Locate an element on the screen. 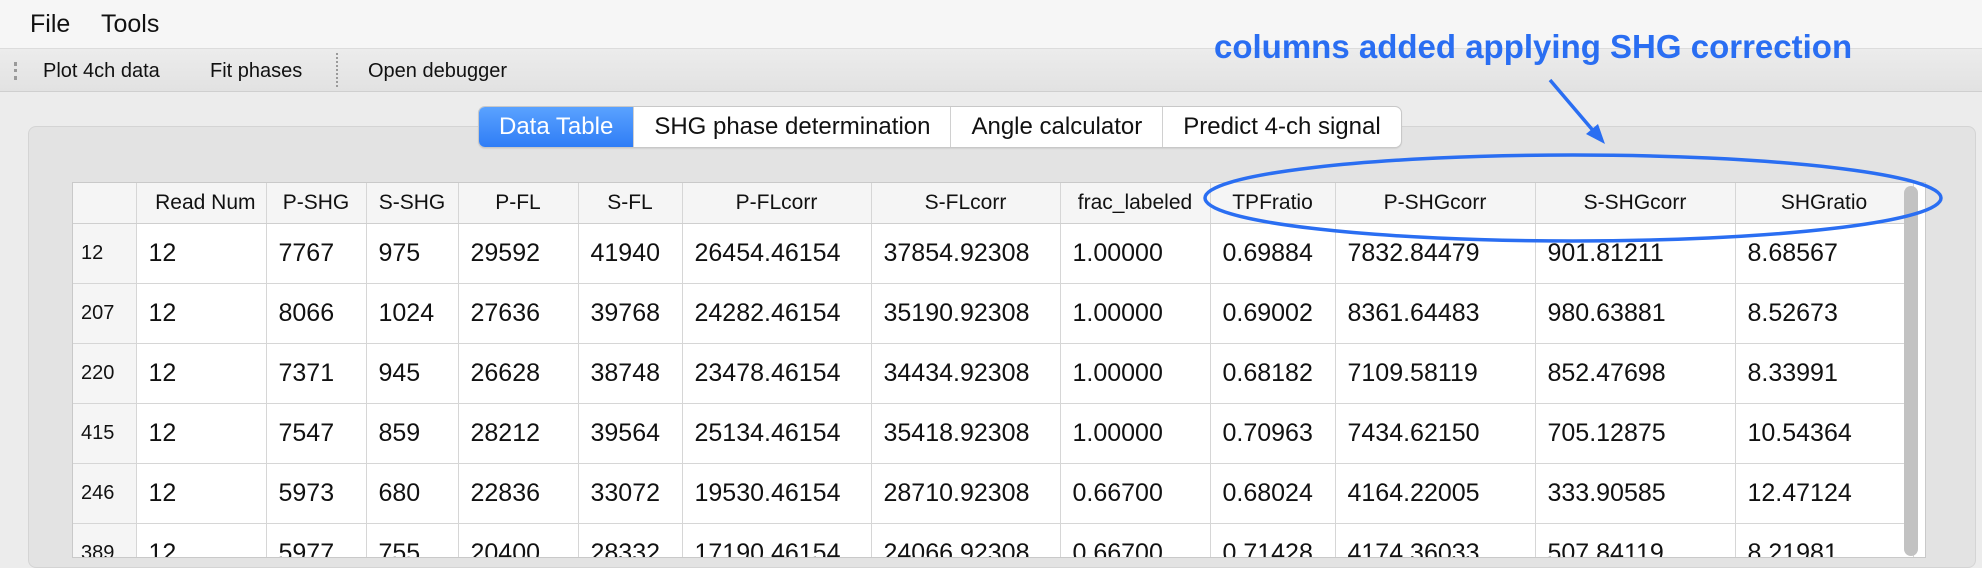 The width and height of the screenshot is (1982, 568). column-header: P-SHGcorr is located at coordinates (1435, 203).